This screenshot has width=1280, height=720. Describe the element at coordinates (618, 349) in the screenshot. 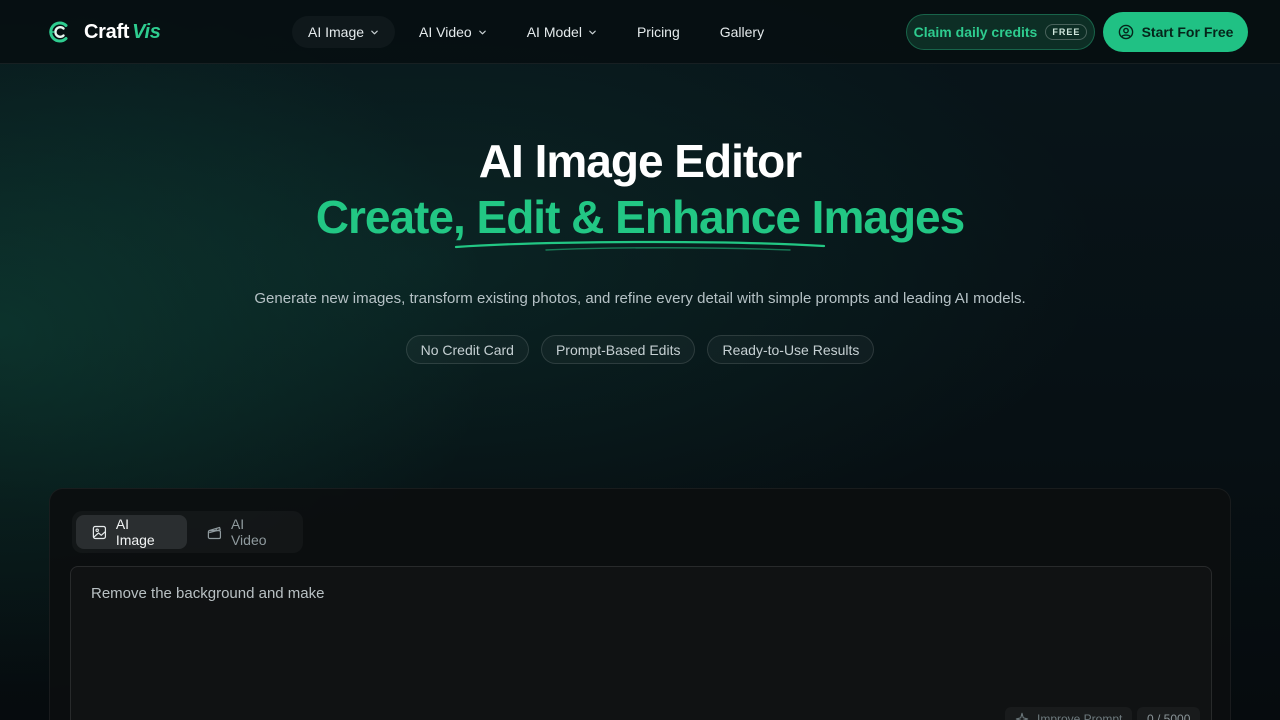

I see `feature-pill: Prompt-Based Edits` at that location.